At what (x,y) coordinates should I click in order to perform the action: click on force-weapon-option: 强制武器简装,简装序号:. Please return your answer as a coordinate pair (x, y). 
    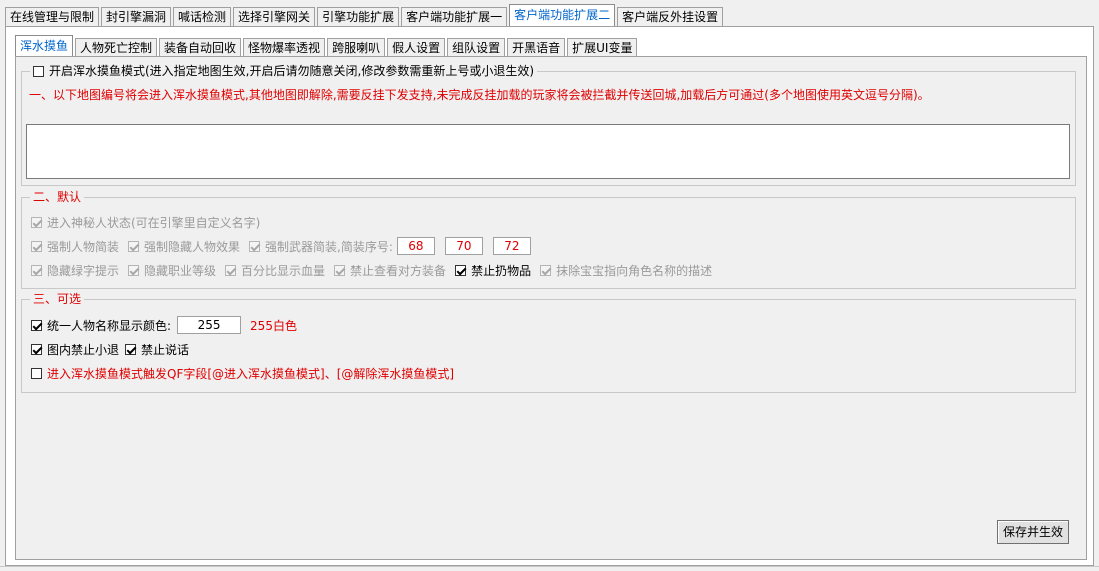
    Looking at the image, I should click on (321, 246).